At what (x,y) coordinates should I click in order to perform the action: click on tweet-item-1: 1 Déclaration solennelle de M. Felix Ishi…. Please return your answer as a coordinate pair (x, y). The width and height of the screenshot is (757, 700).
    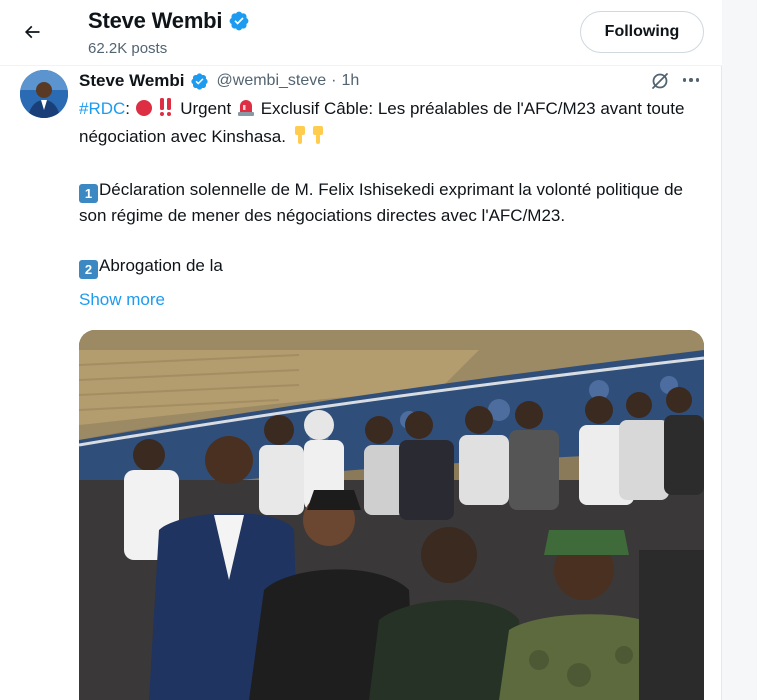
    Looking at the image, I should click on (389, 202).